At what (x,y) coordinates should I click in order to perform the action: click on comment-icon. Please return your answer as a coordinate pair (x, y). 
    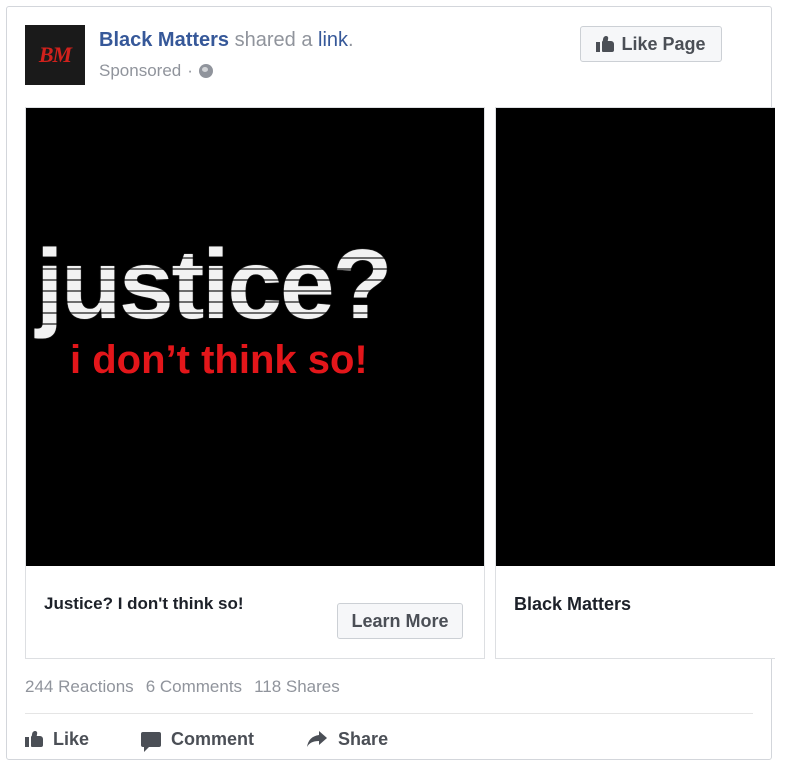
    Looking at the image, I should click on (151, 741).